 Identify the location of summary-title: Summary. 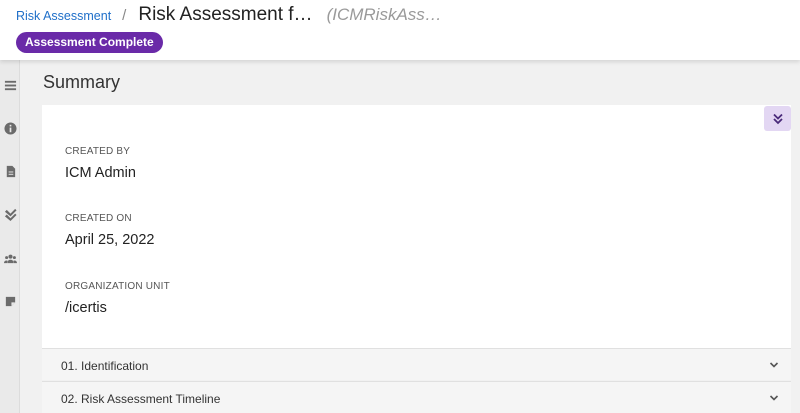
(82, 82).